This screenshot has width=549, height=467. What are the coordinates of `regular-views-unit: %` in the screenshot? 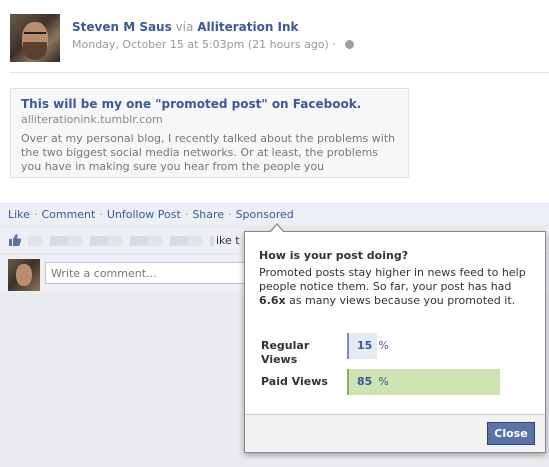 It's located at (383, 345).